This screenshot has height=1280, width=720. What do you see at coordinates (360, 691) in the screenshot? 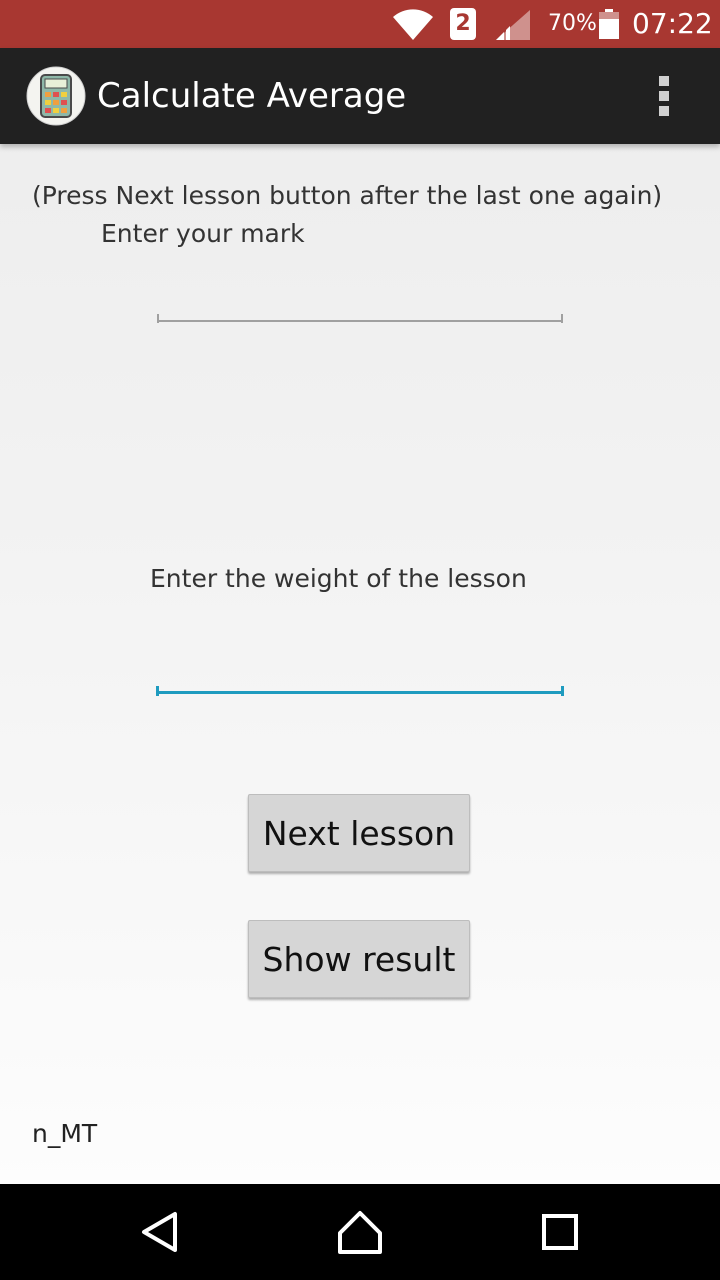
I see `weight-input-underline` at bounding box center [360, 691].